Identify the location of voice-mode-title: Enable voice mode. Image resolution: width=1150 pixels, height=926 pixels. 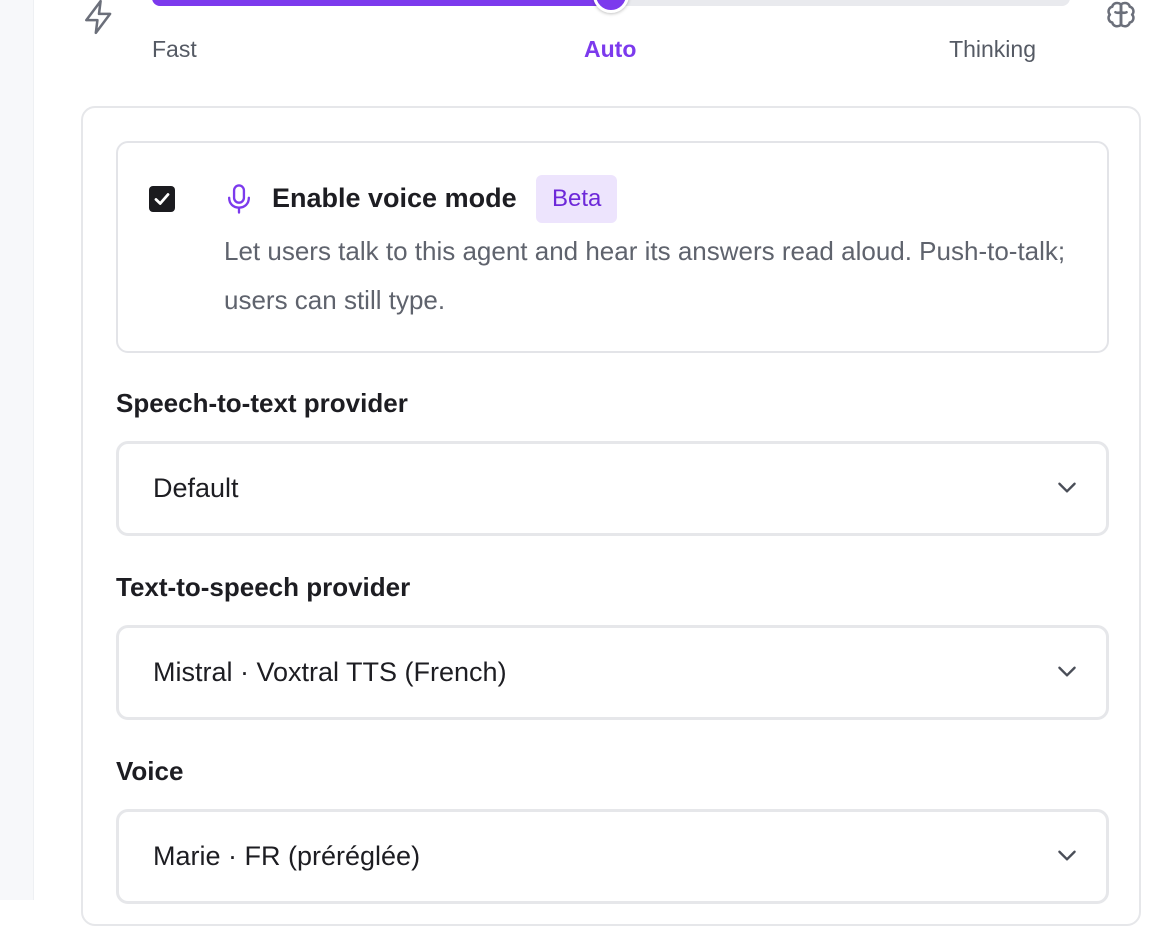
(394, 198).